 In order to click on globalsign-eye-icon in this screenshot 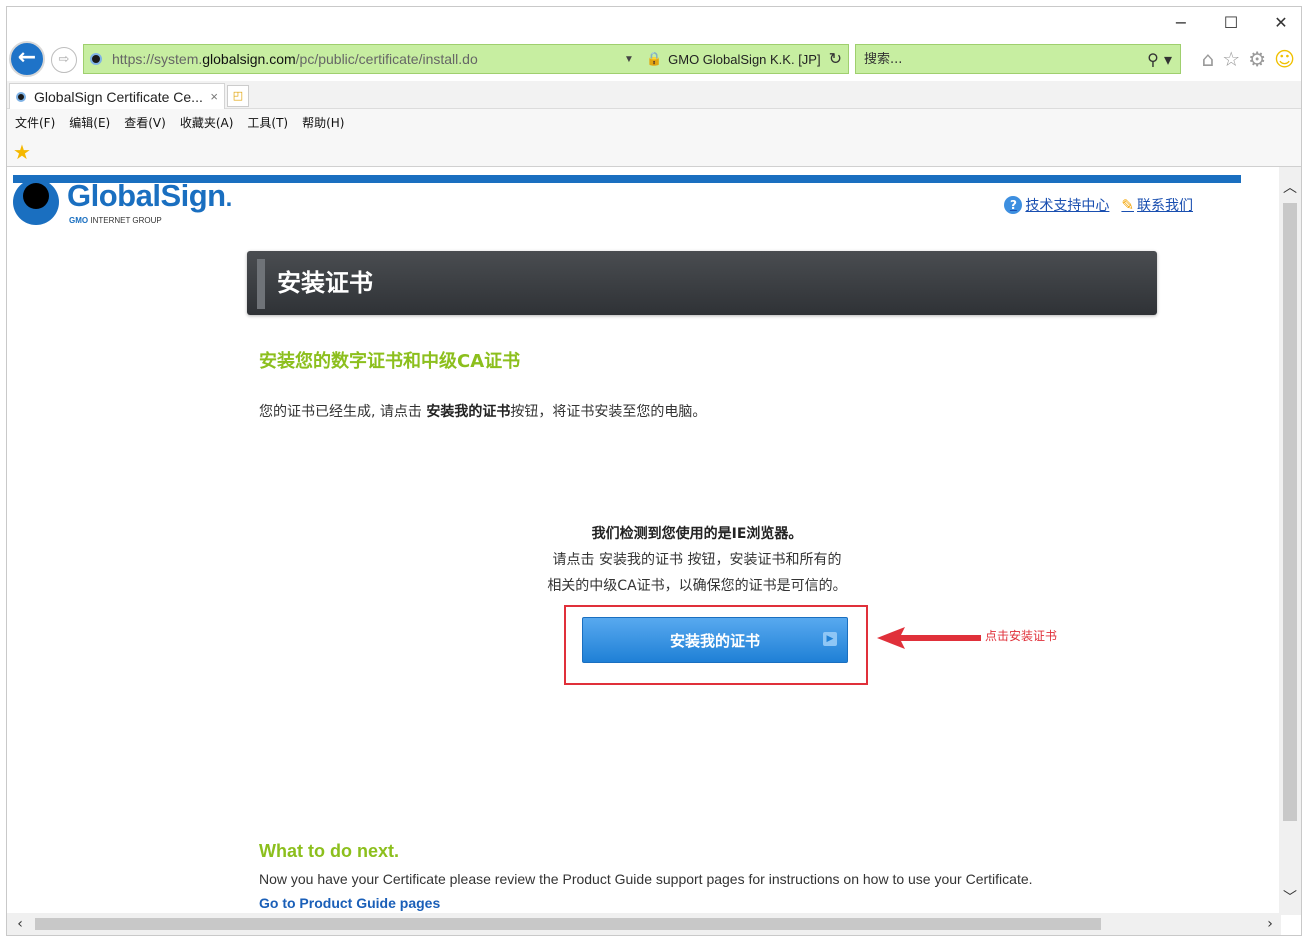, I will do `click(36, 202)`.